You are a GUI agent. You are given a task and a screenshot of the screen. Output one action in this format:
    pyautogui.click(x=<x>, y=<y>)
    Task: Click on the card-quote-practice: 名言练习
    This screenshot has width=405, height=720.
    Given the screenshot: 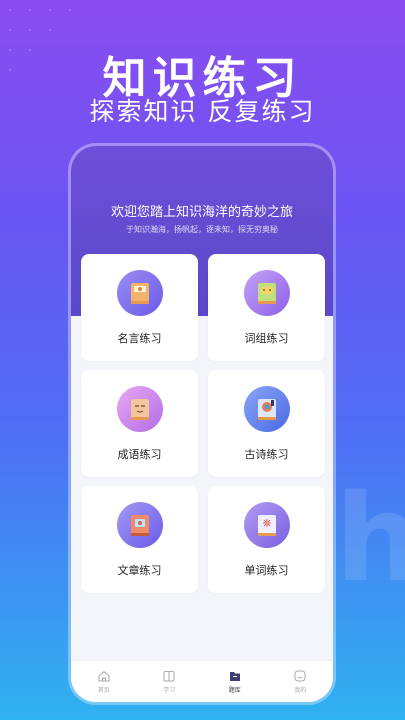 What is the action you would take?
    pyautogui.click(x=139, y=307)
    